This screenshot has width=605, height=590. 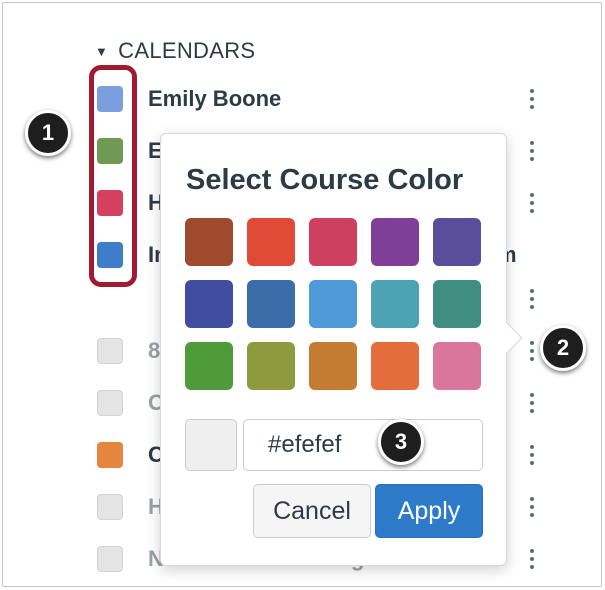 What do you see at coordinates (215, 98) in the screenshot?
I see `calendar-name: Emily Boone` at bounding box center [215, 98].